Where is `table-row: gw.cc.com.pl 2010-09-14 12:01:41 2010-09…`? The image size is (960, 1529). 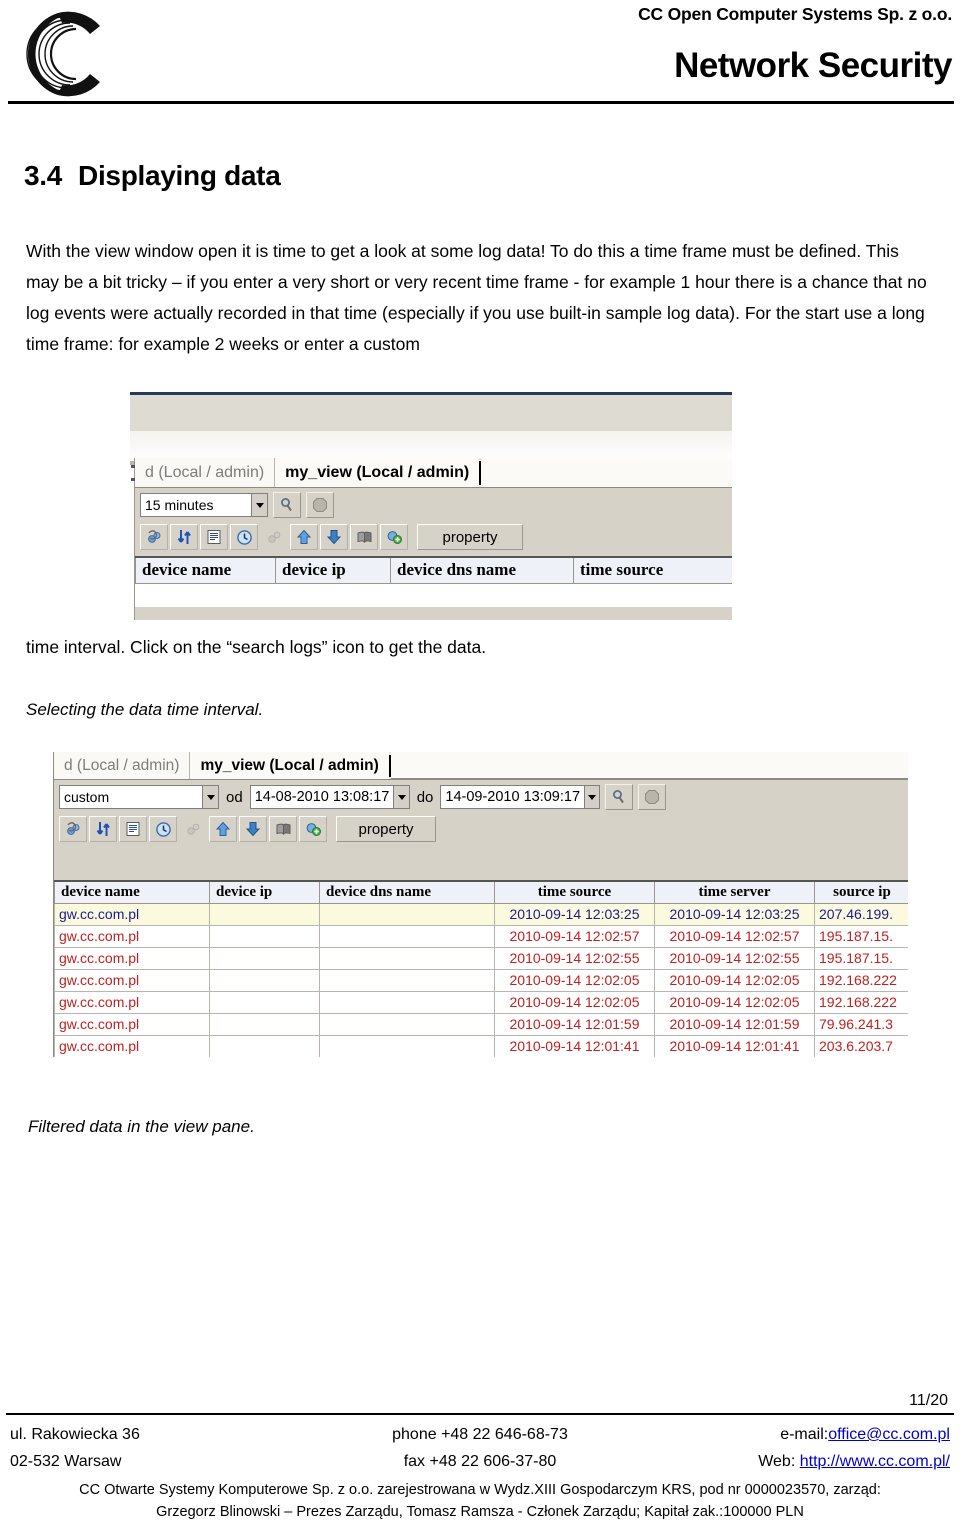
table-row: gw.cc.com.pl 2010-09-14 12:01:41 2010-09… is located at coordinates (481, 1045).